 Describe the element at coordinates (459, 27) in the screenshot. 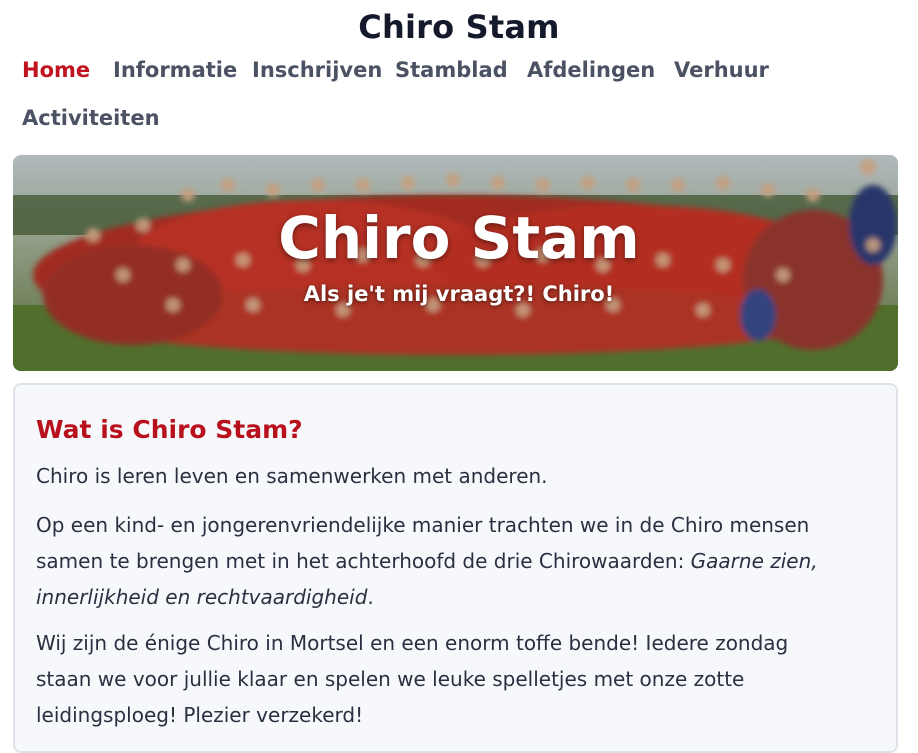

I see `site-title: Chiro Stam` at that location.